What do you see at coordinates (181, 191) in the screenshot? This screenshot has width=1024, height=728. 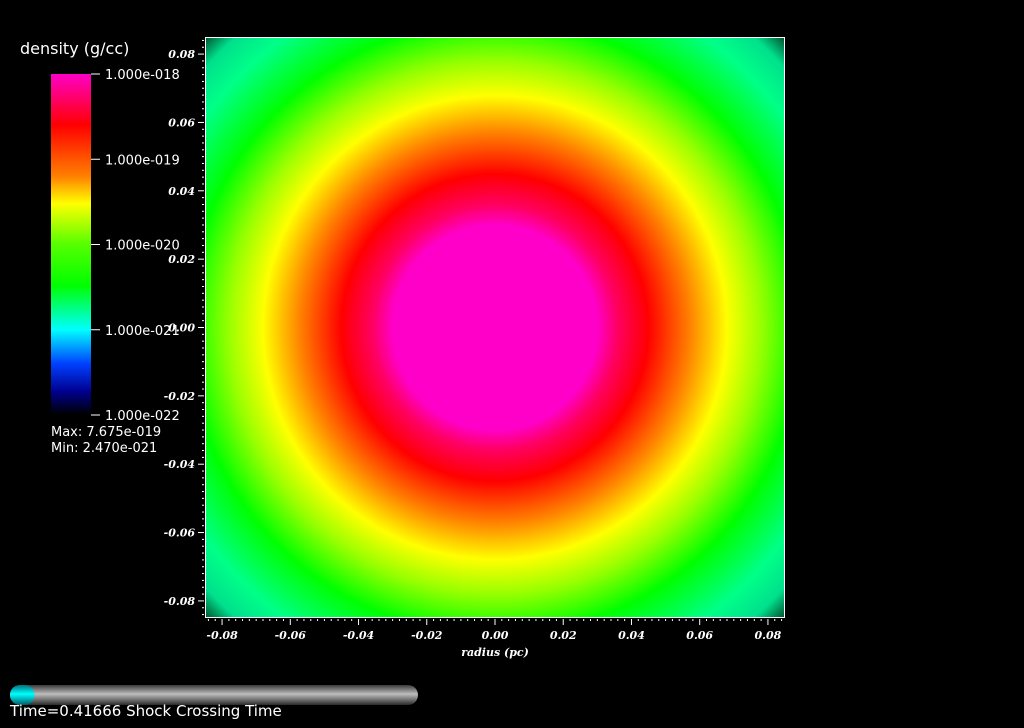 I see `y-tick-label: 0.04` at bounding box center [181, 191].